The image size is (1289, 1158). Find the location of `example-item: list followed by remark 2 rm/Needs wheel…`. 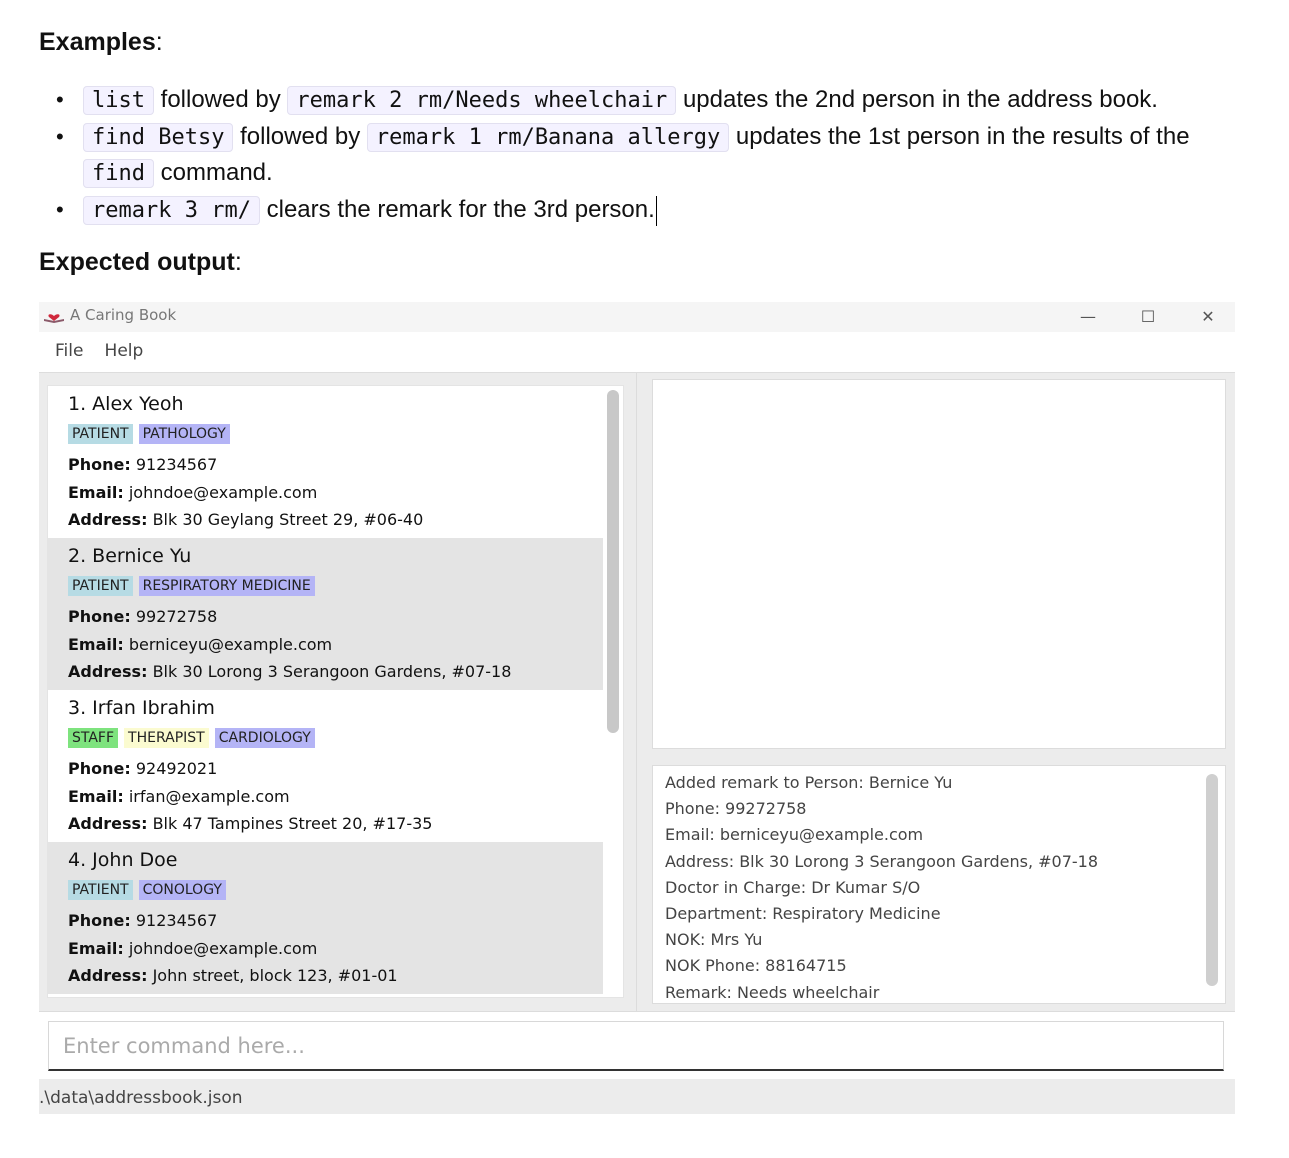

example-item: list followed by remark 2 rm/Needs wheel… is located at coordinates (639, 100).